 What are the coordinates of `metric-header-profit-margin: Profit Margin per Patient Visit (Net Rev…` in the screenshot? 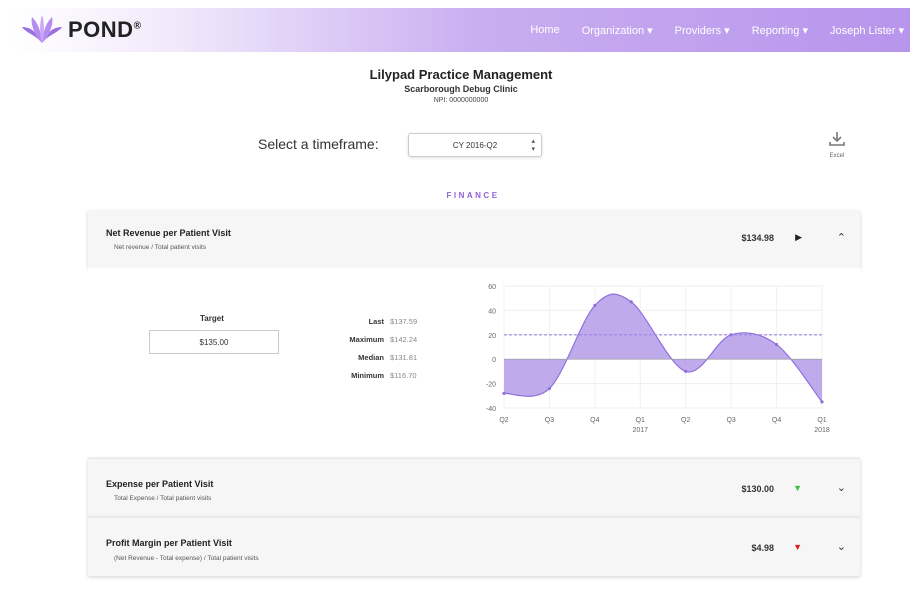 It's located at (474, 546).